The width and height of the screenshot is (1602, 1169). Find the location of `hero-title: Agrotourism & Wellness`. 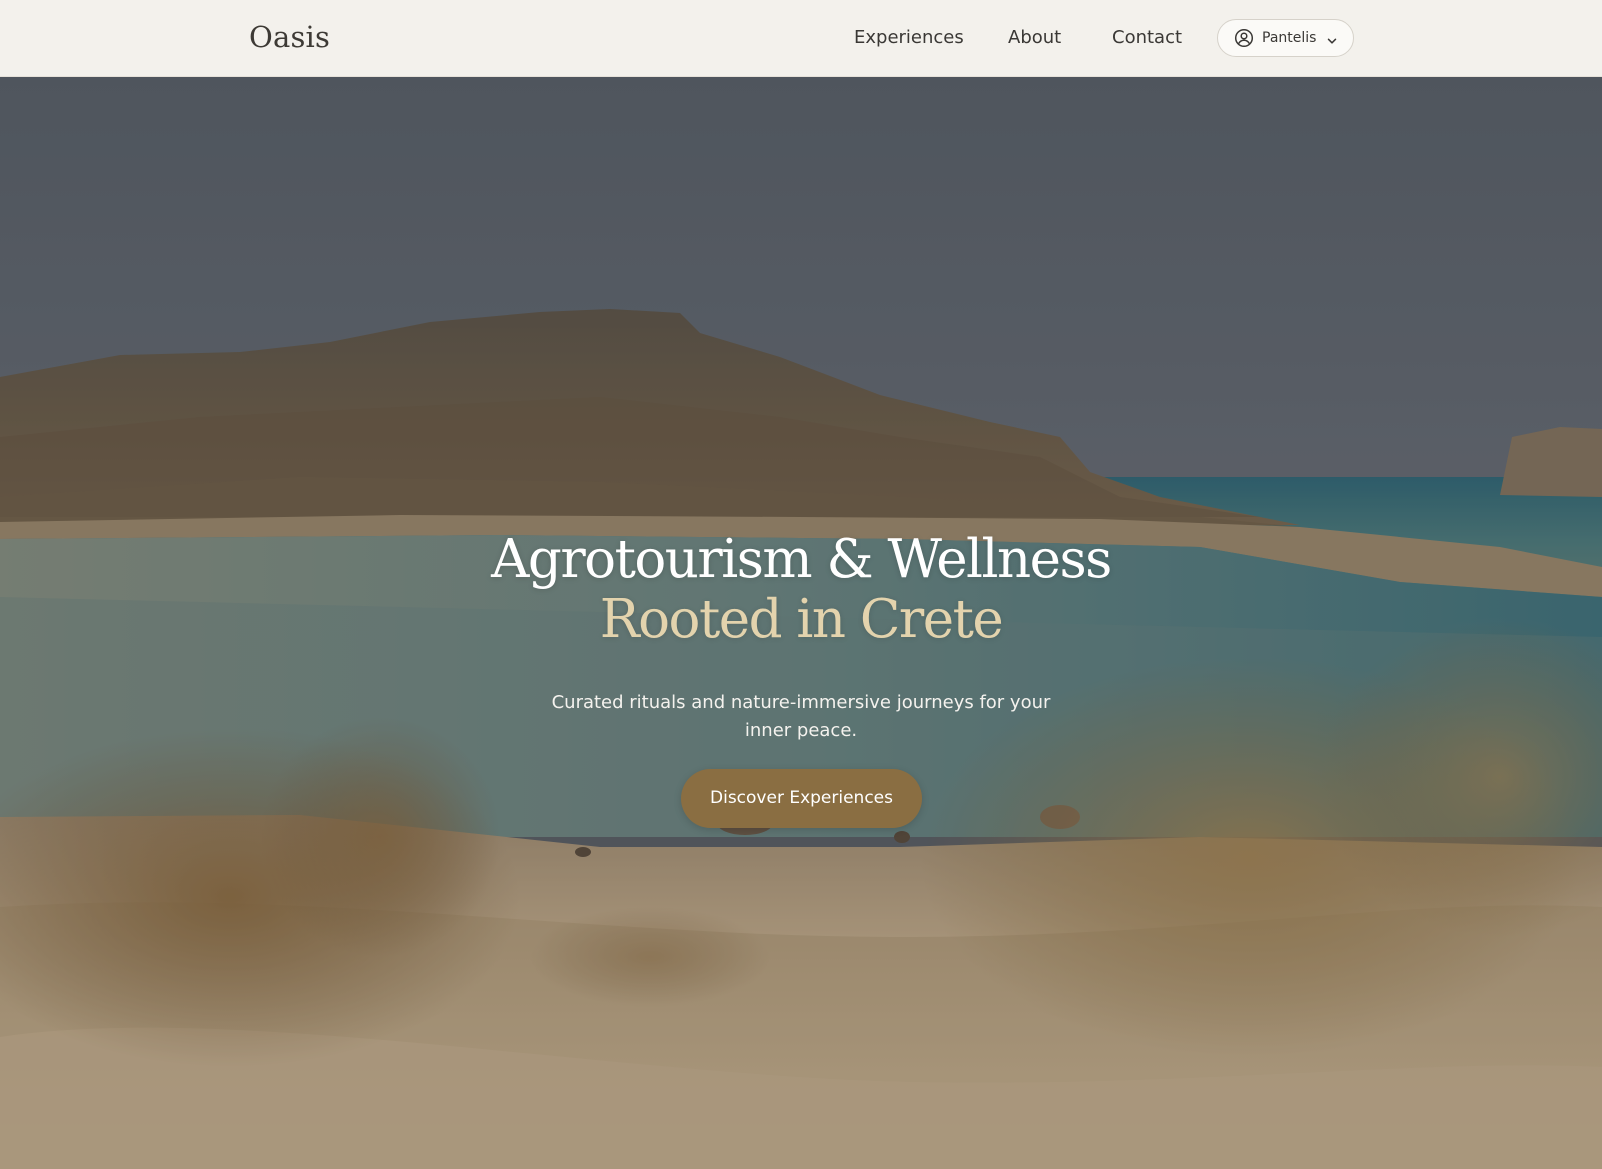

hero-title: Agrotourism & Wellness is located at coordinates (801, 559).